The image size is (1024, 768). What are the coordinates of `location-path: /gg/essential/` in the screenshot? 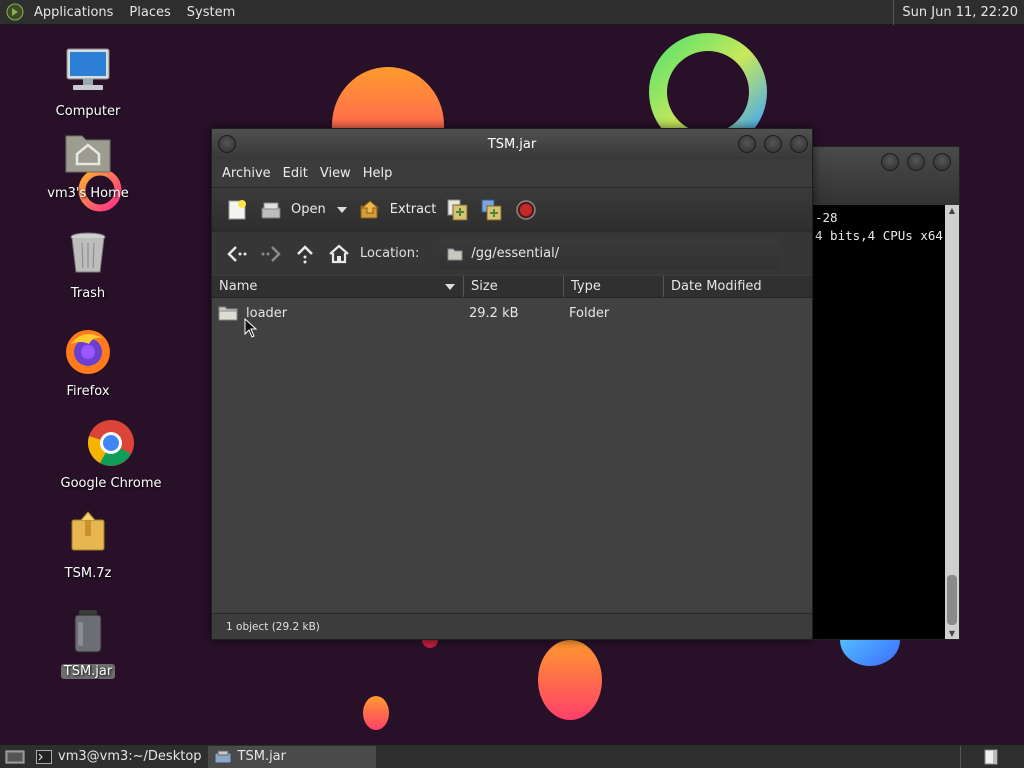 It's located at (515, 253).